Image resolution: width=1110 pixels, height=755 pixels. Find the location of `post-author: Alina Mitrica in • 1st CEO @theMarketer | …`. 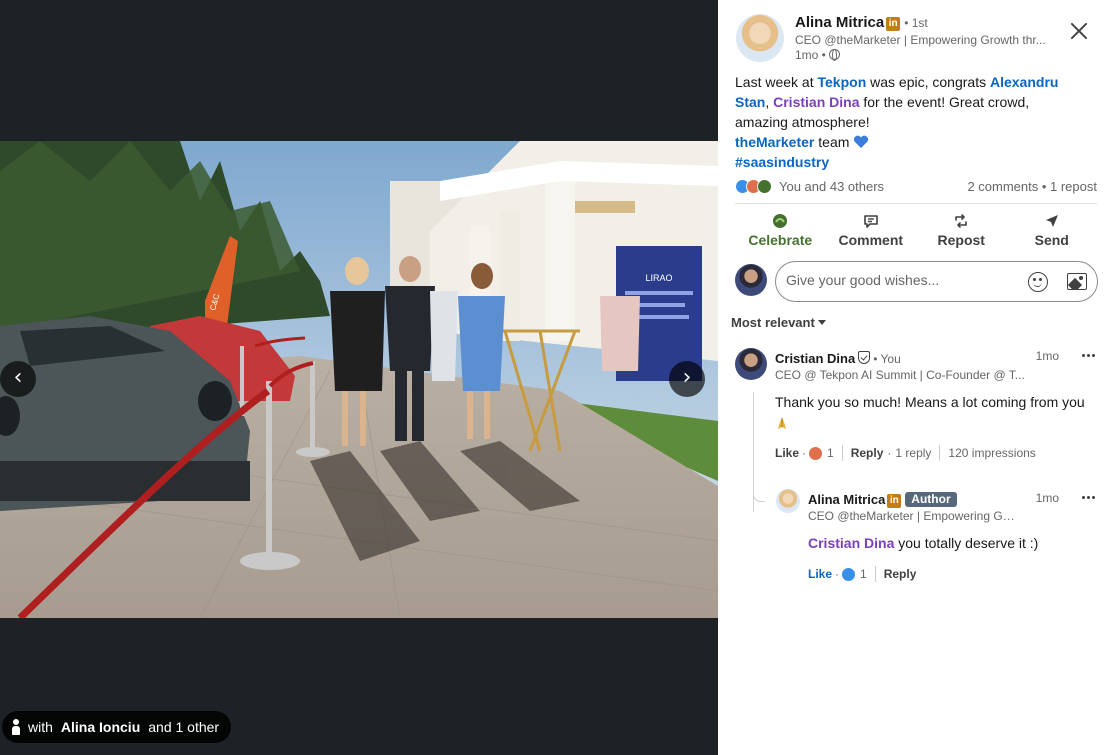

post-author: Alina Mitrica in • 1st CEO @theMarketer | … is located at coordinates (914, 39).